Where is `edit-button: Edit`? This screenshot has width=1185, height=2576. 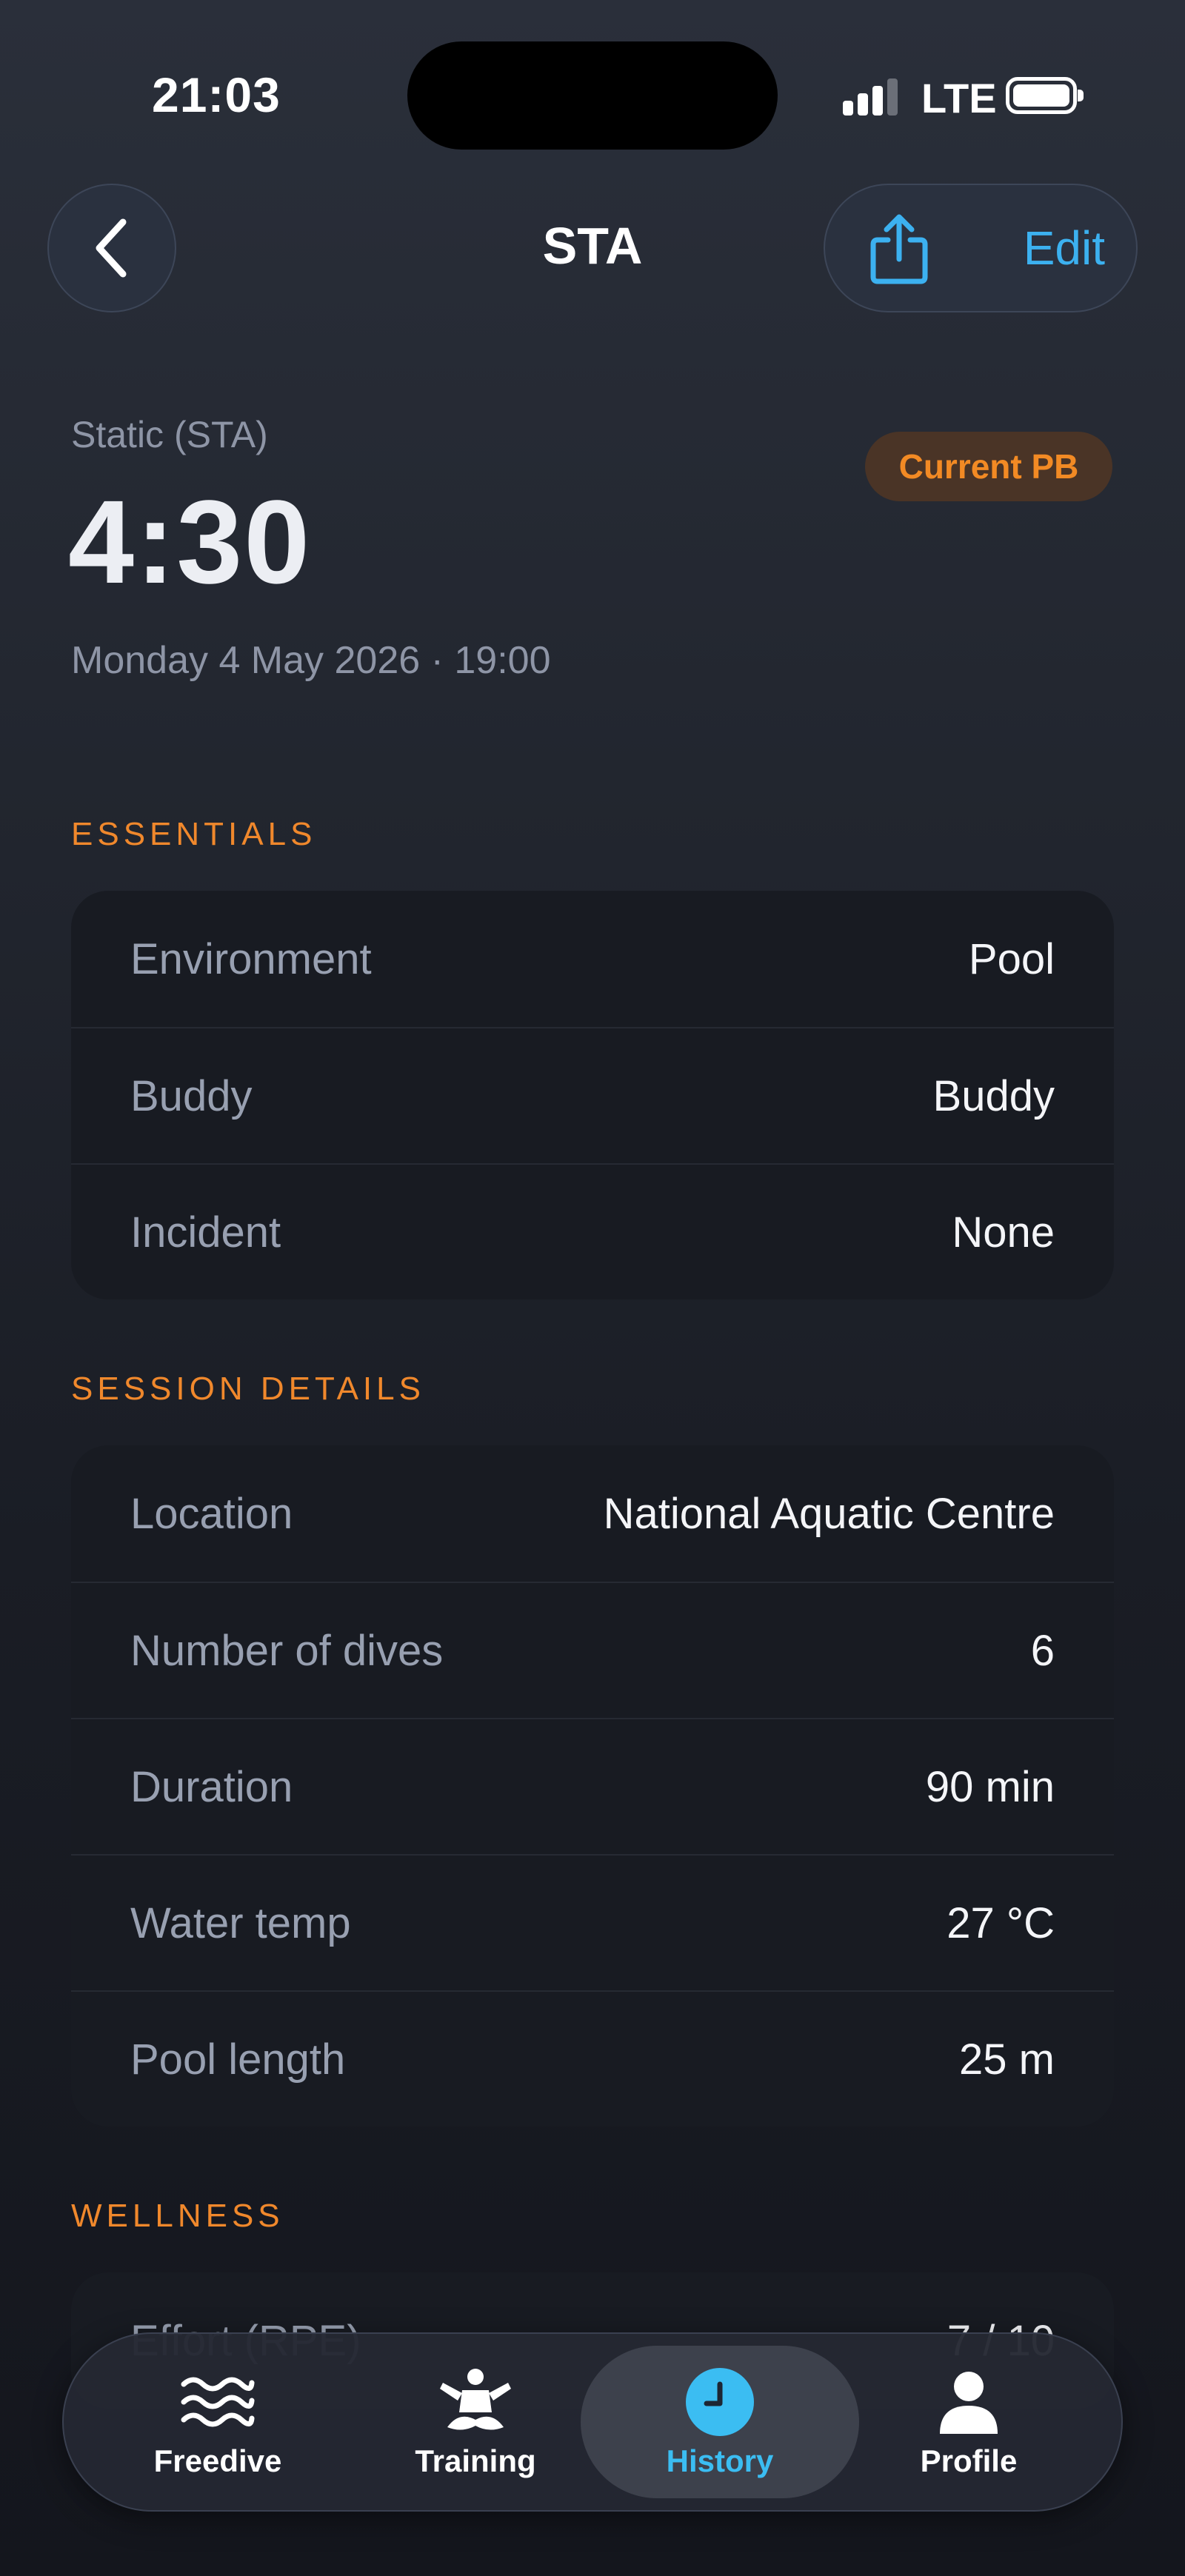
edit-button: Edit is located at coordinates (1064, 248).